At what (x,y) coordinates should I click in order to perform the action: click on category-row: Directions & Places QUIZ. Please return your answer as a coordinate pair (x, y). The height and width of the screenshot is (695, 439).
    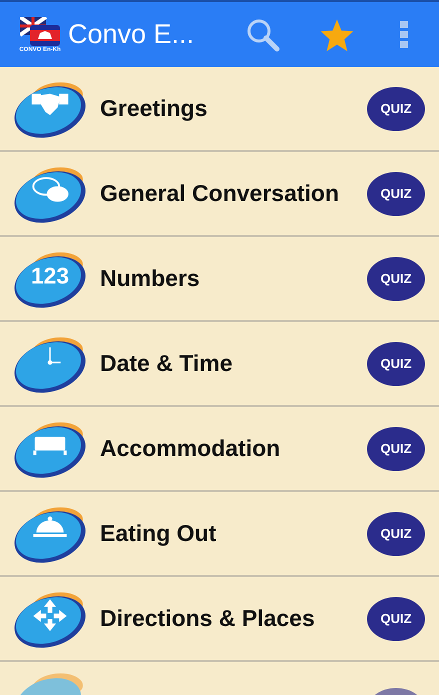
    Looking at the image, I should click on (219, 619).